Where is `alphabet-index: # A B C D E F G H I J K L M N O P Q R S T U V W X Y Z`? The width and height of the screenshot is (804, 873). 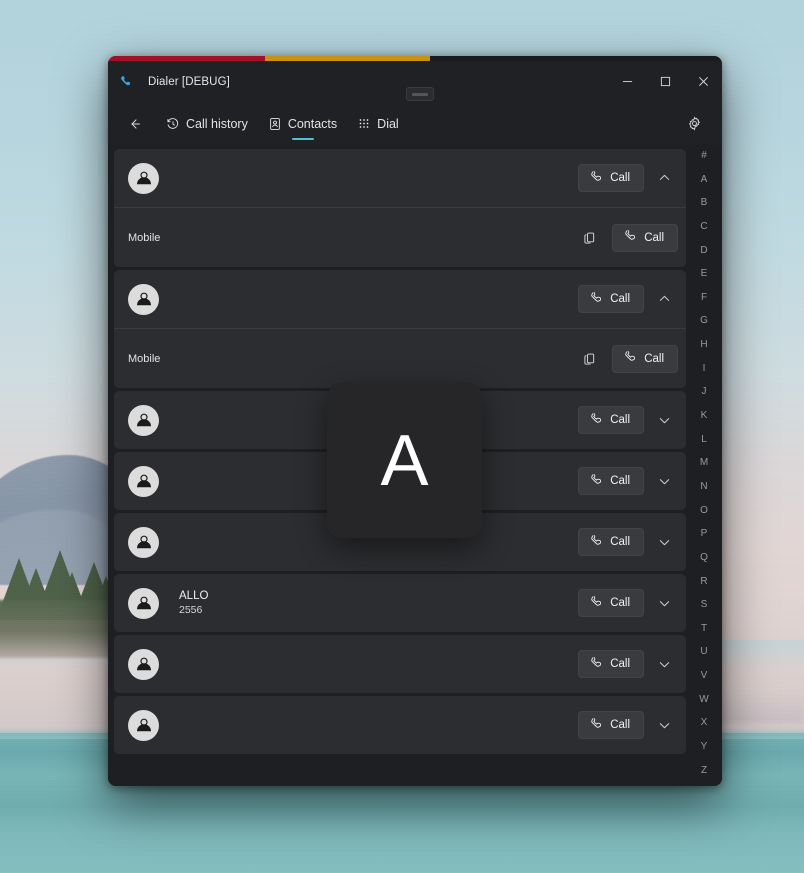 alphabet-index: # A B C D E F G H I J K L M N O P Q R S T U V W X Y Z is located at coordinates (704, 465).